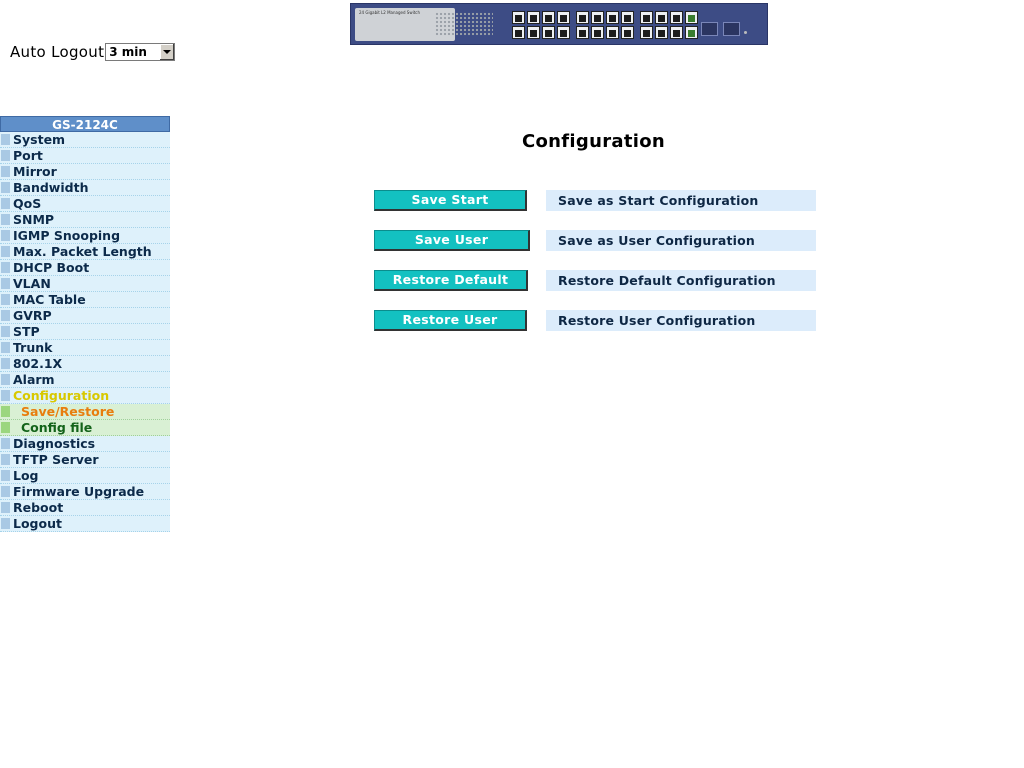 This screenshot has width=1024, height=768. What do you see at coordinates (61, 395) in the screenshot?
I see `sidebar-item-label: Configuration` at bounding box center [61, 395].